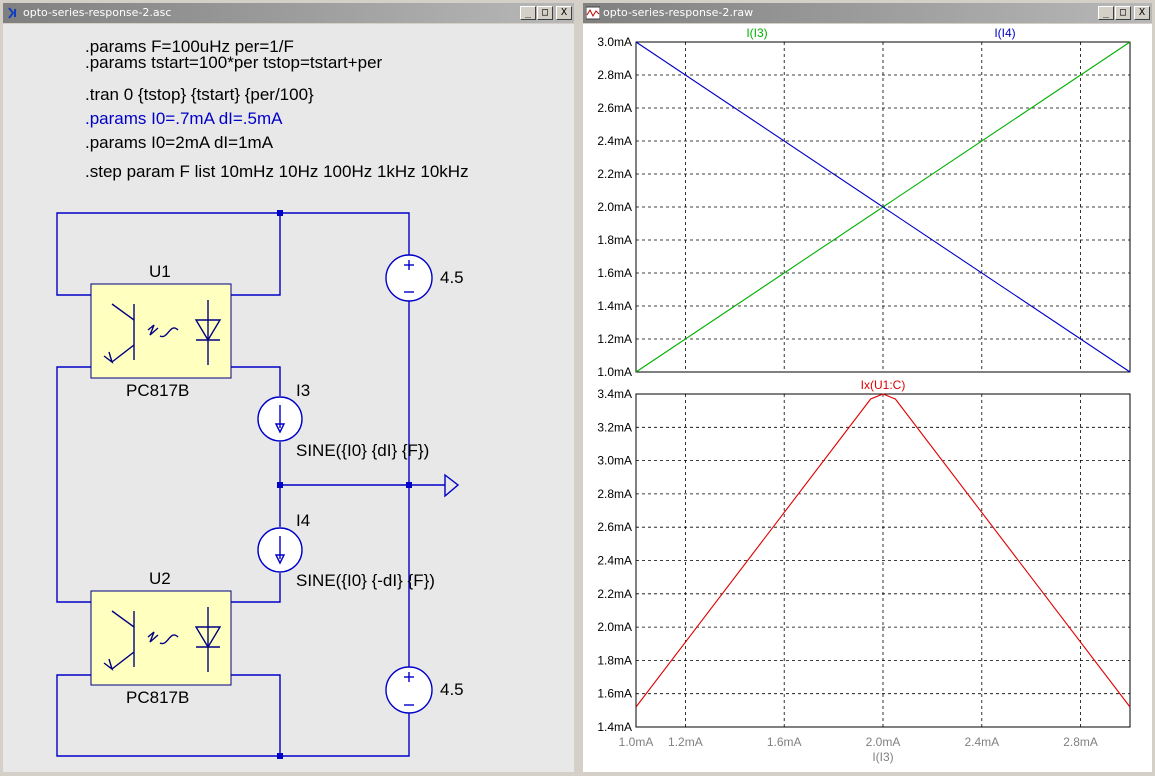  What do you see at coordinates (614, 394) in the screenshot?
I see `y-tick-label: 3.4mA` at bounding box center [614, 394].